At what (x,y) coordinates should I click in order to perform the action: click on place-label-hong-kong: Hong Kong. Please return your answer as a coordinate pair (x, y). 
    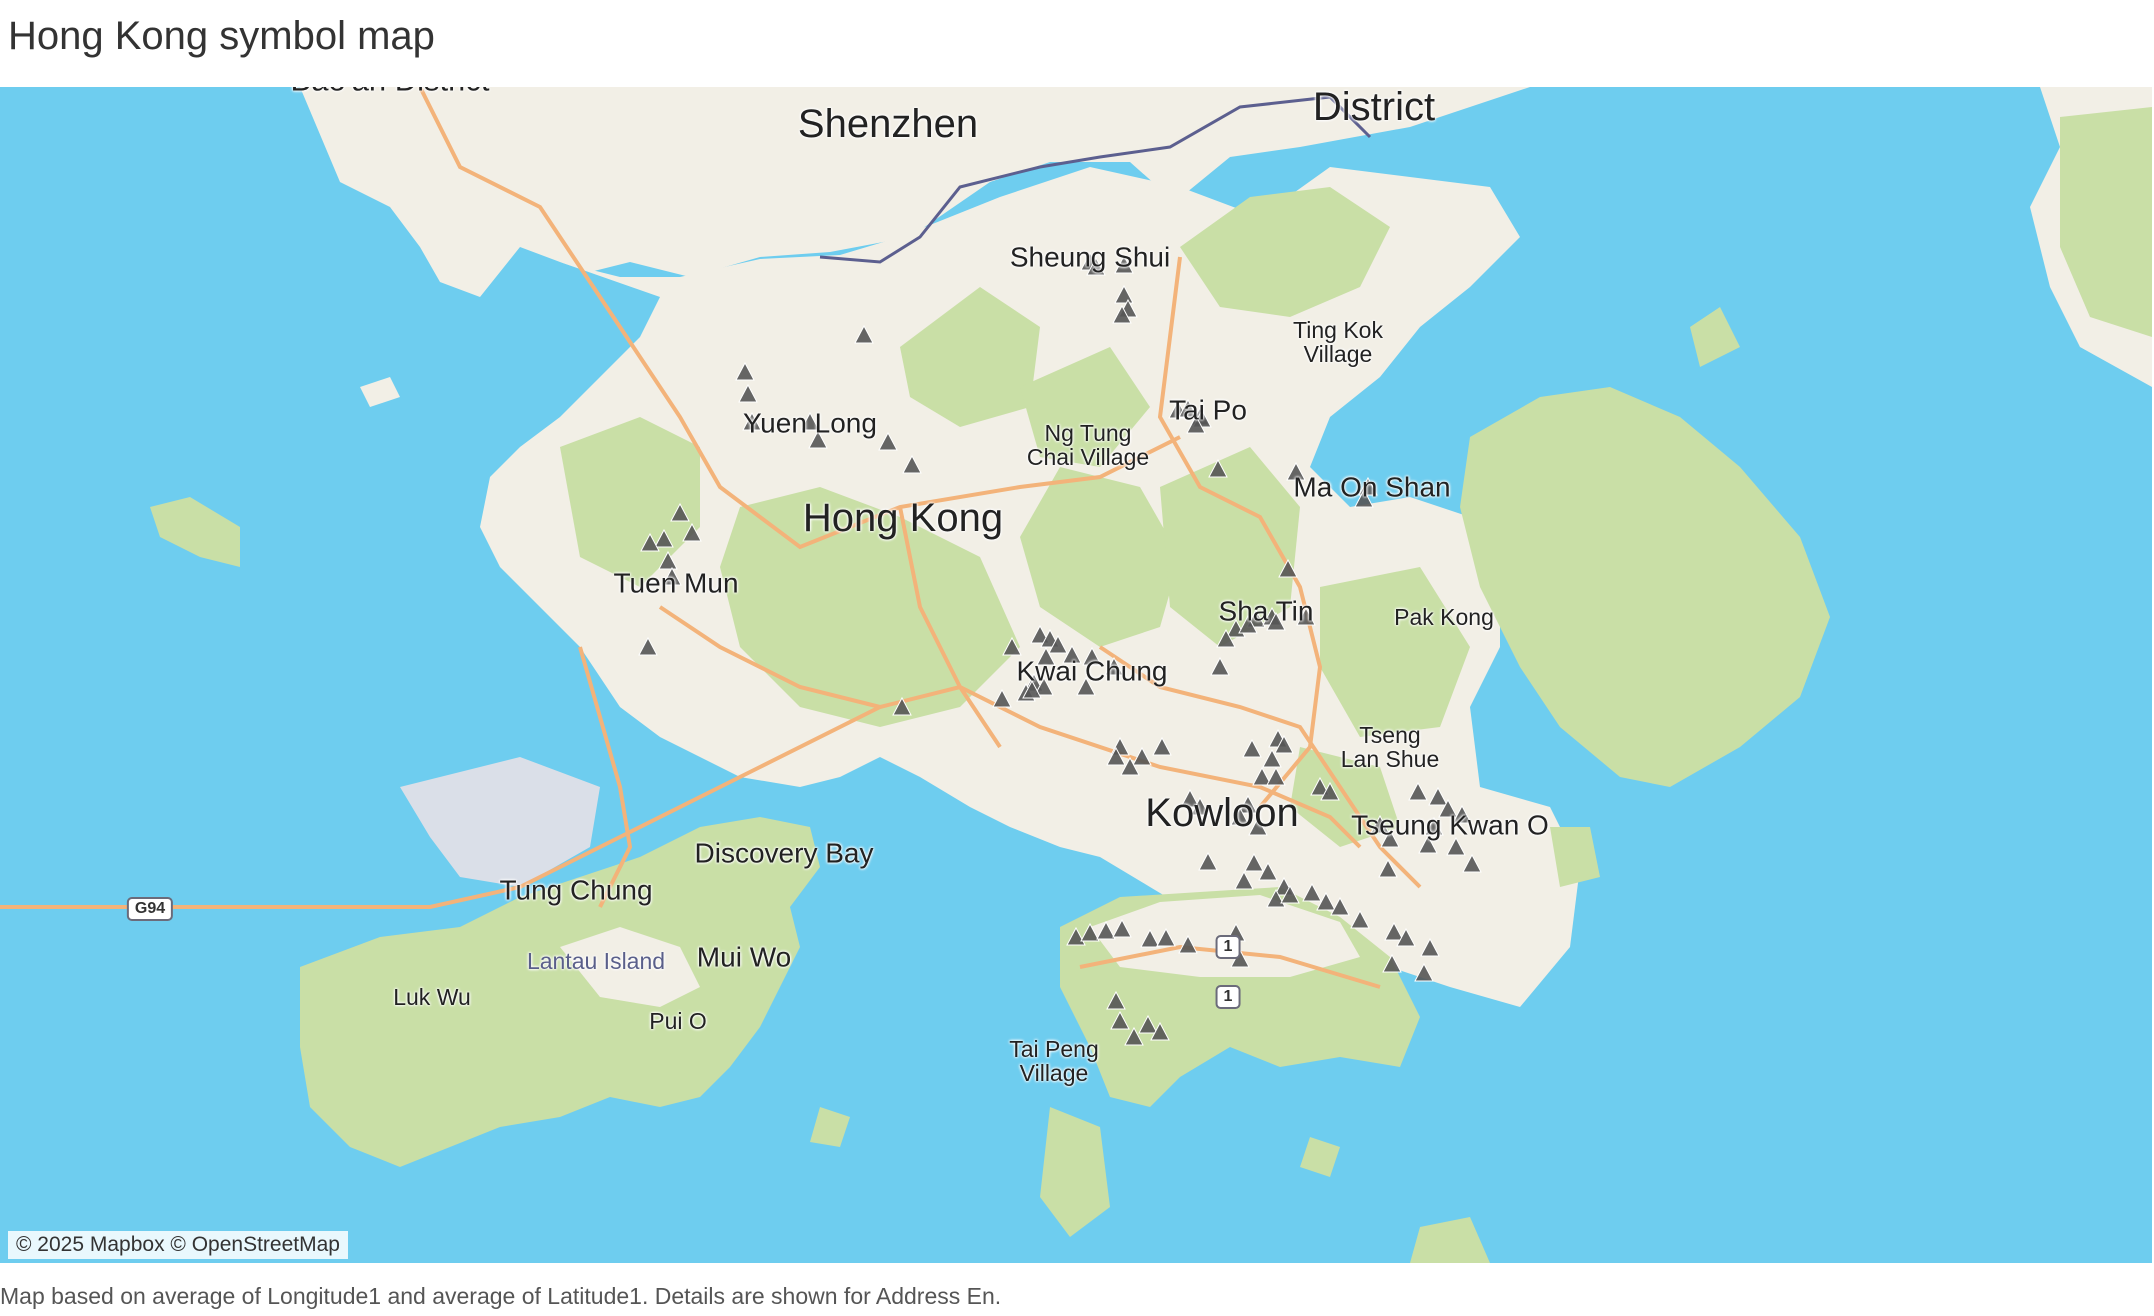
    Looking at the image, I should click on (903, 518).